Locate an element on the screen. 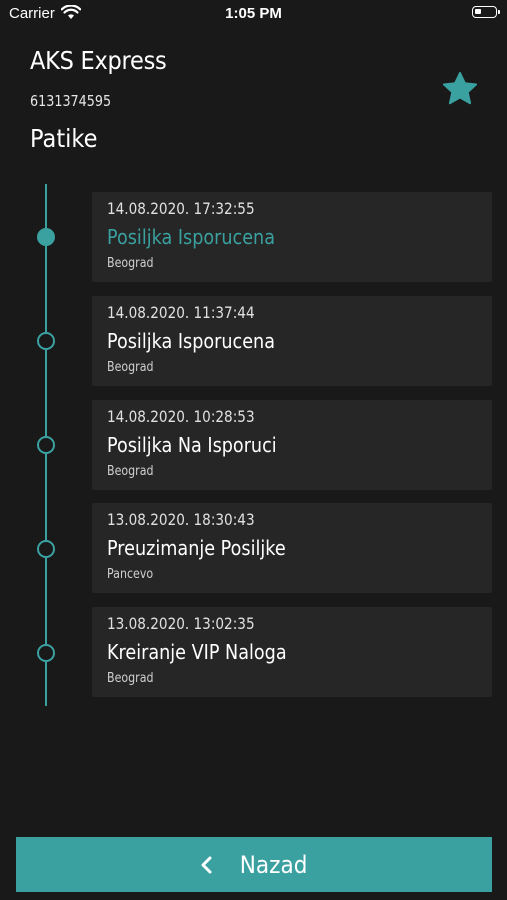  event-status: Preuzimanje Posiljke is located at coordinates (196, 548).